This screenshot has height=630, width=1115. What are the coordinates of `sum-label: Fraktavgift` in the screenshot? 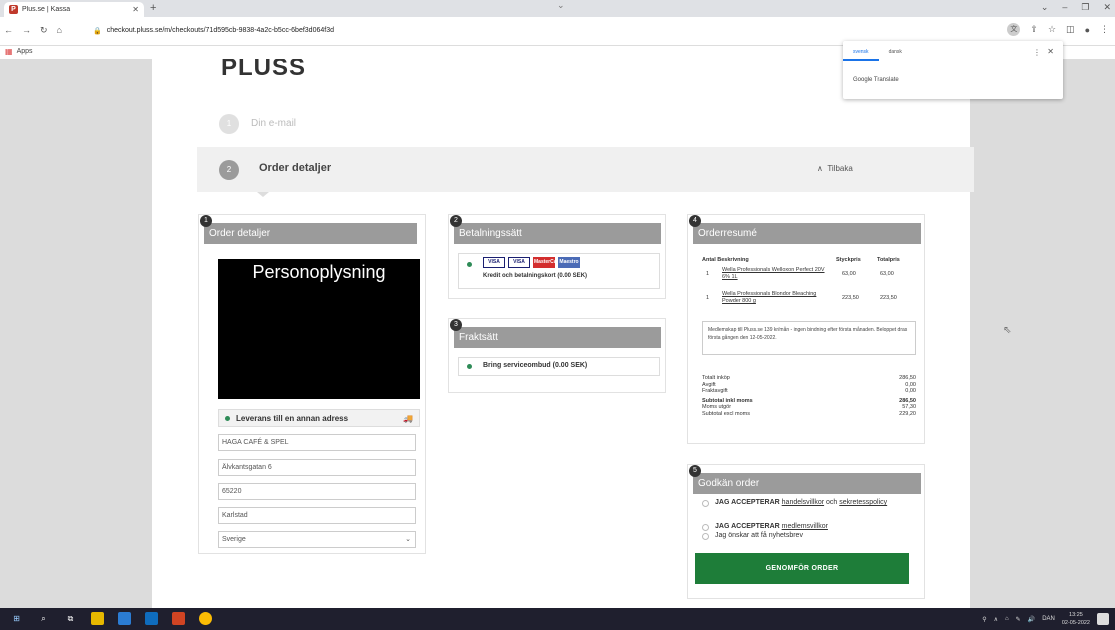 It's located at (715, 391).